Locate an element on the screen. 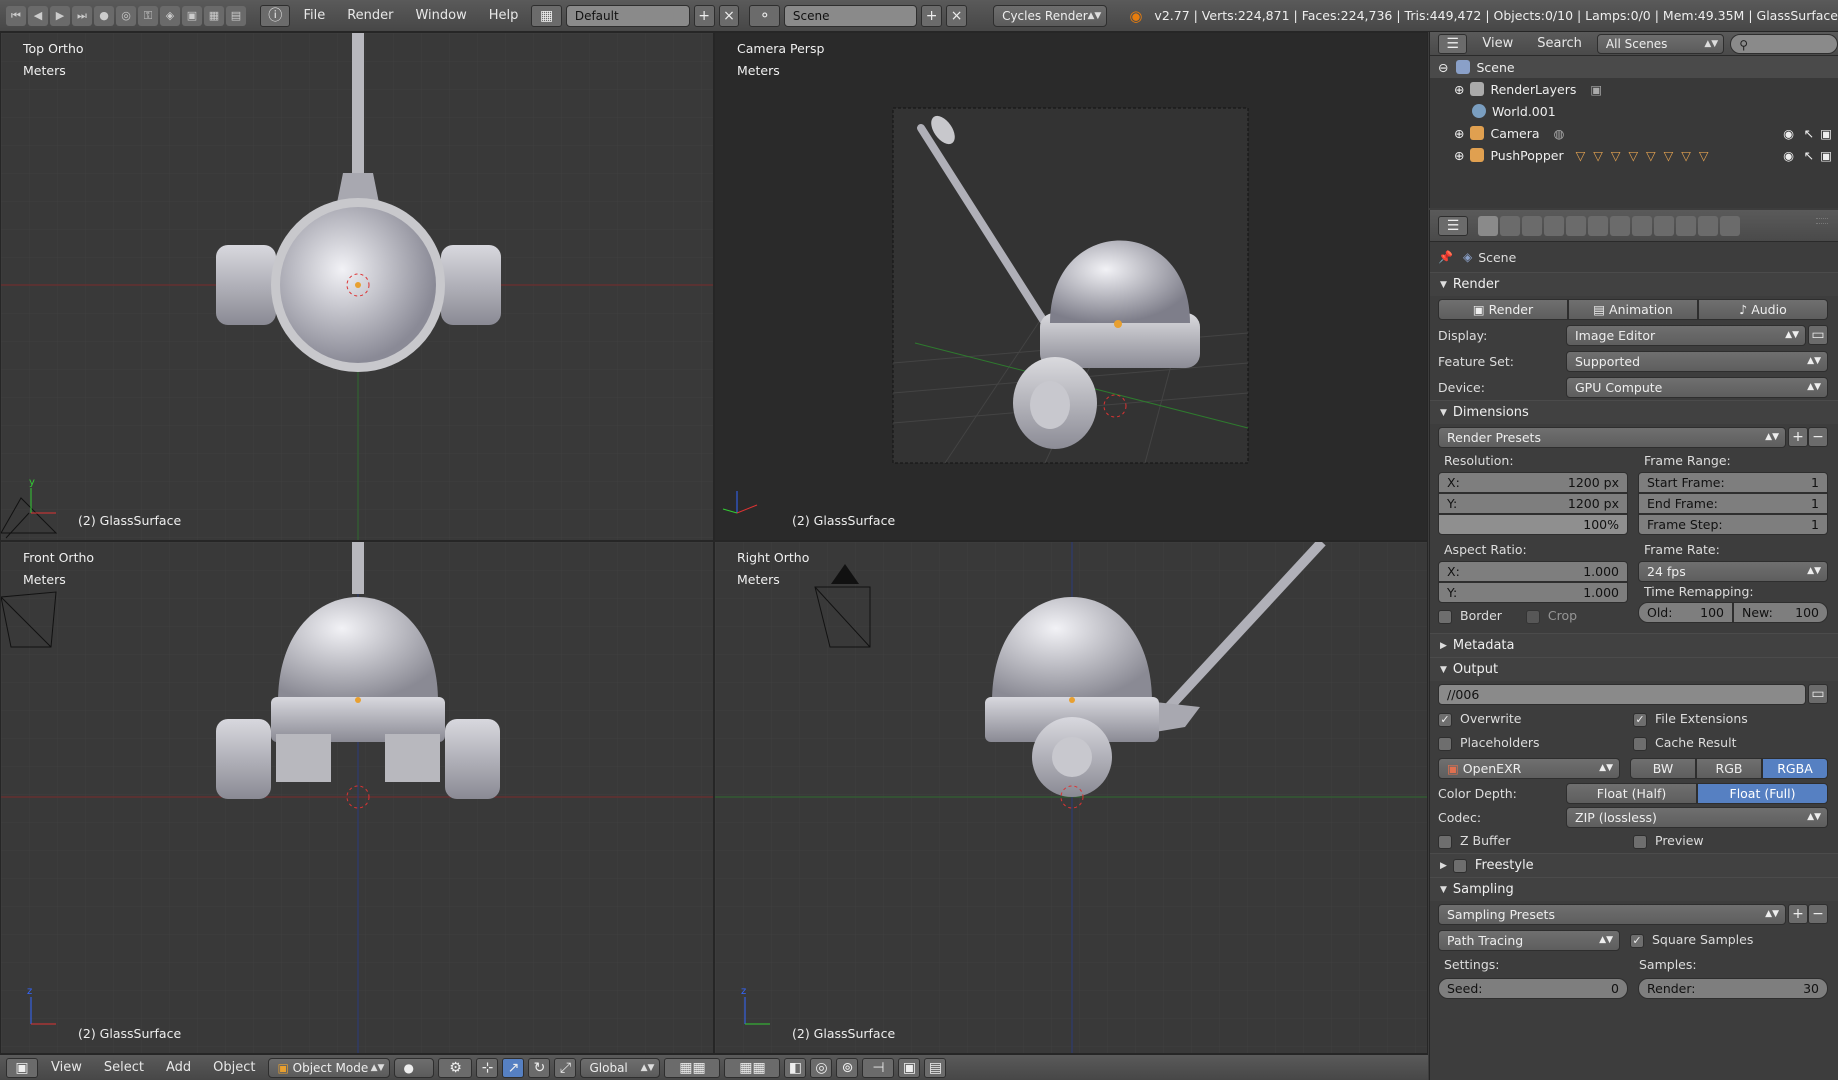 The width and height of the screenshot is (1838, 1080). device-select: GPU Compute ▲▼ is located at coordinates (1697, 387).